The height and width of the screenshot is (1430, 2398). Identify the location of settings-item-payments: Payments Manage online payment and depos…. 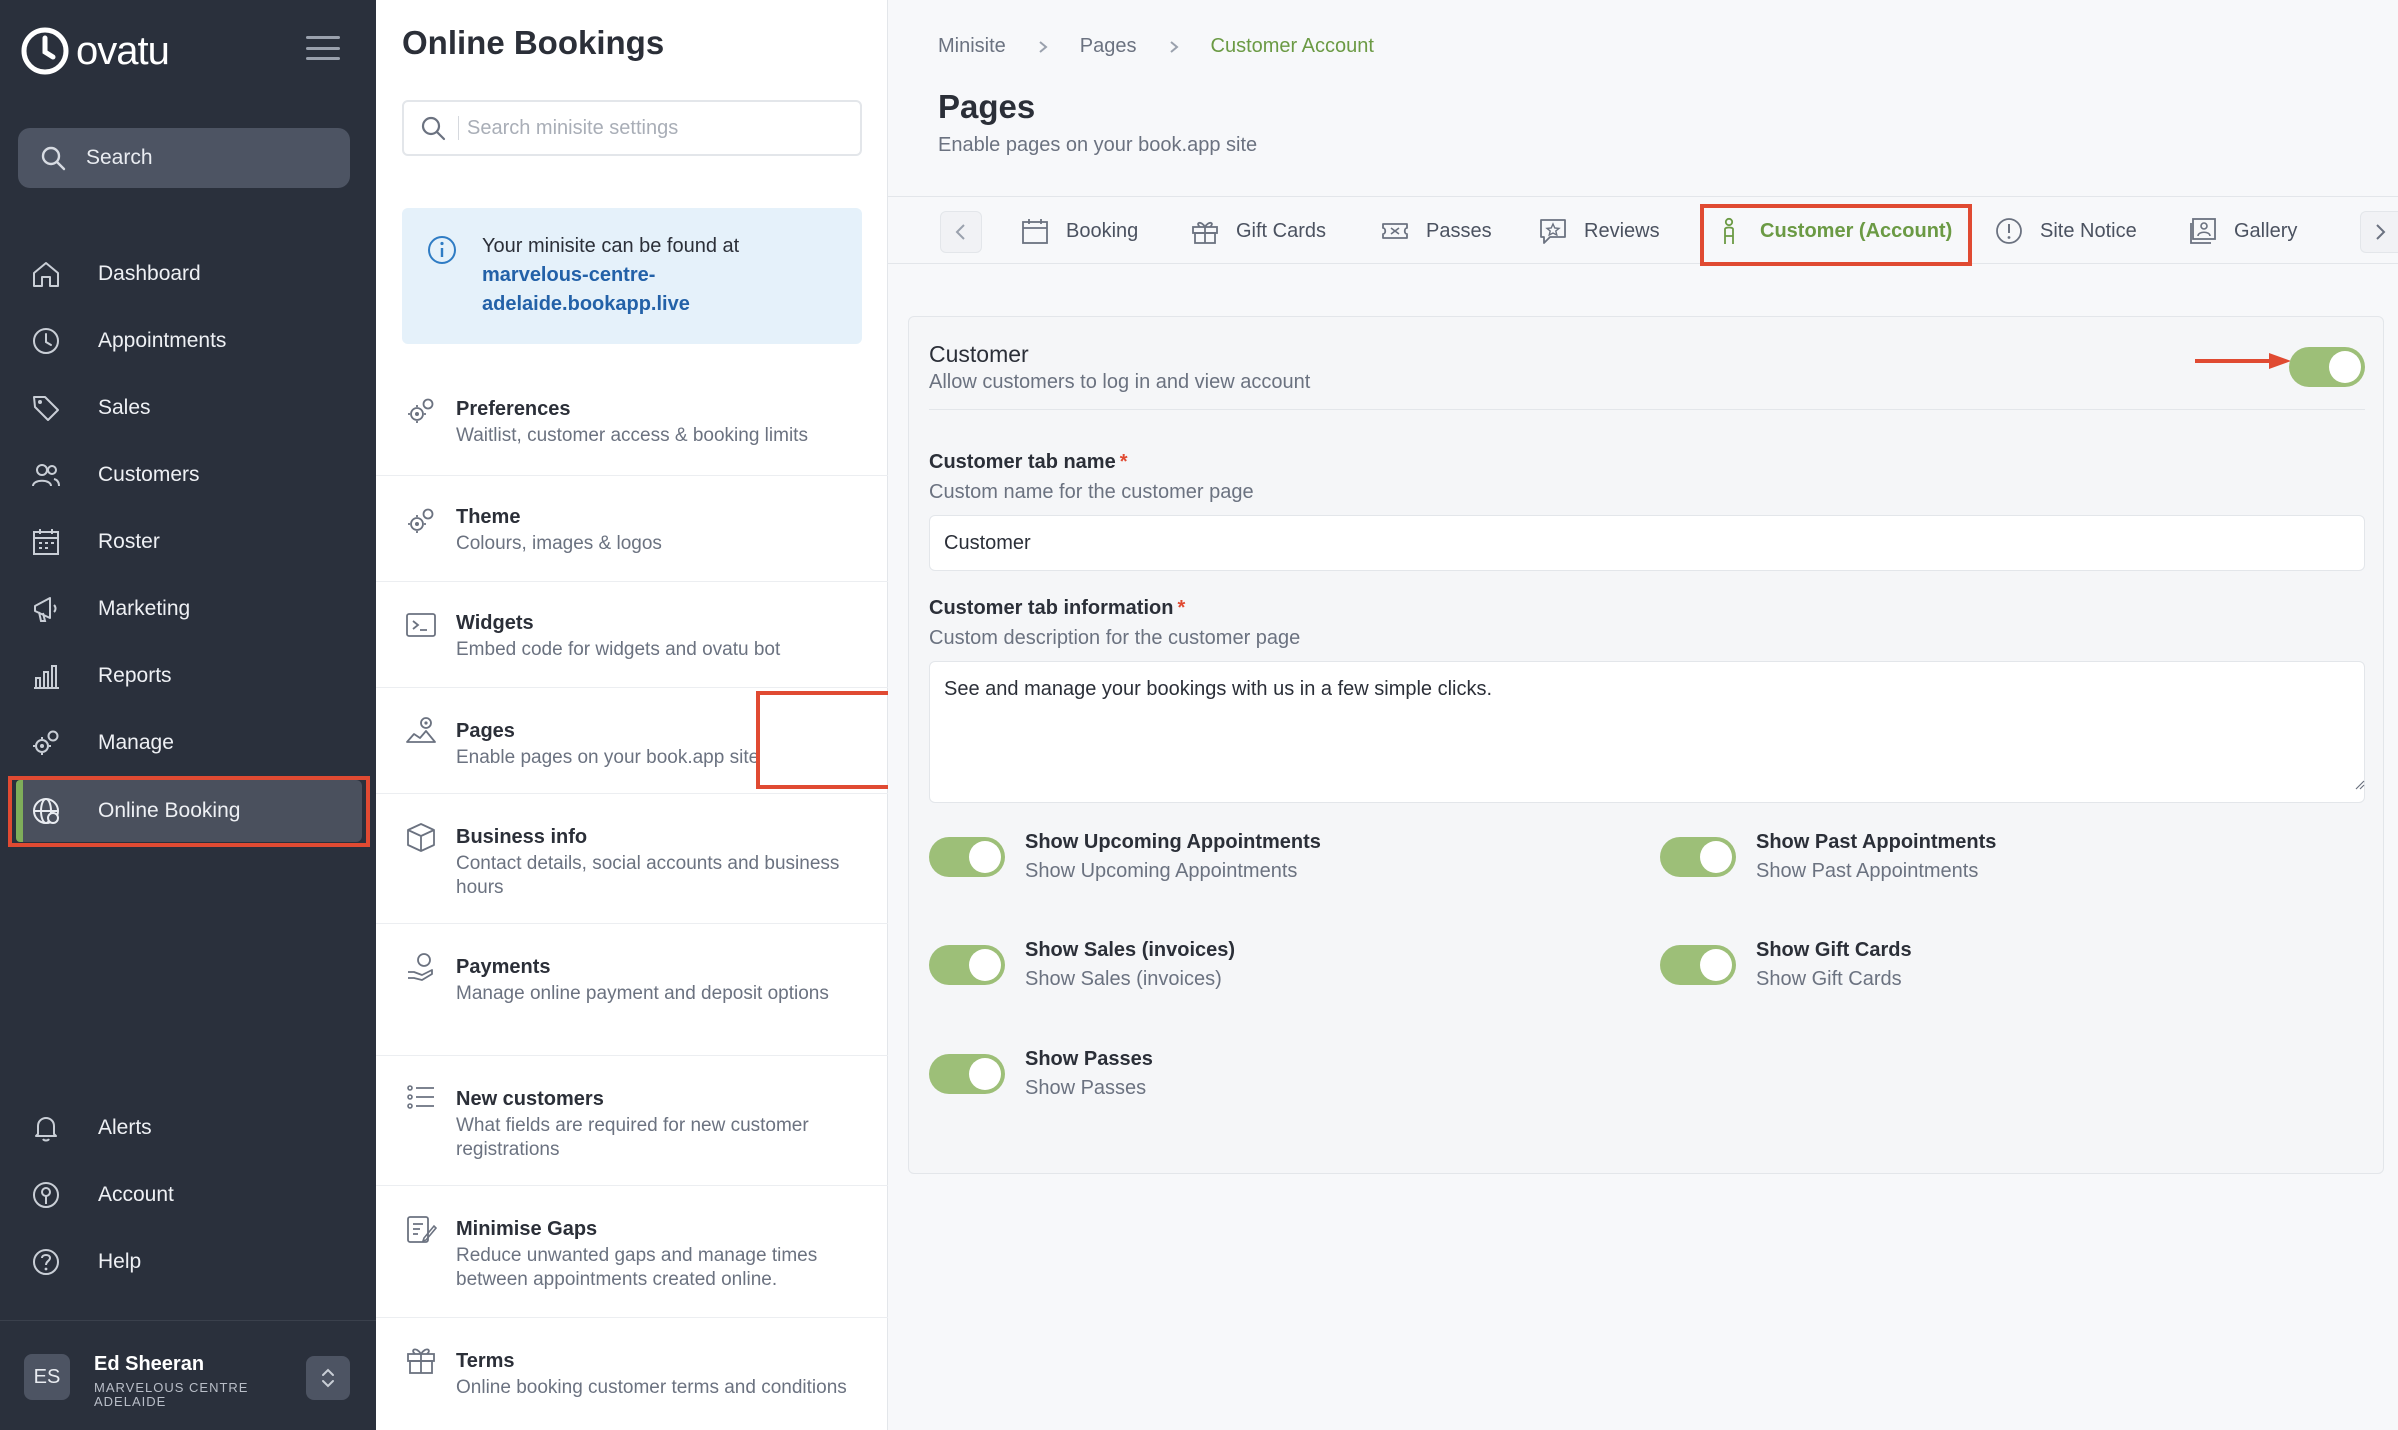
(632, 990).